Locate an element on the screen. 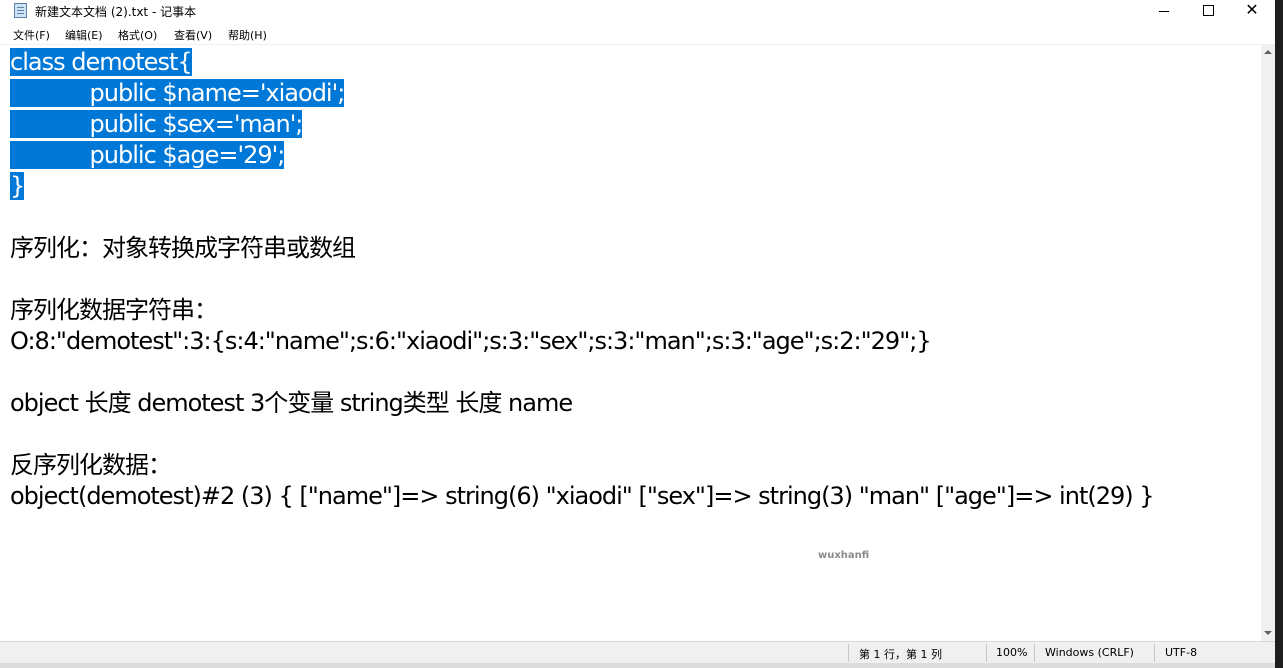 The height and width of the screenshot is (668, 1283). editor-line: public $age='29'; is located at coordinates (147, 155).